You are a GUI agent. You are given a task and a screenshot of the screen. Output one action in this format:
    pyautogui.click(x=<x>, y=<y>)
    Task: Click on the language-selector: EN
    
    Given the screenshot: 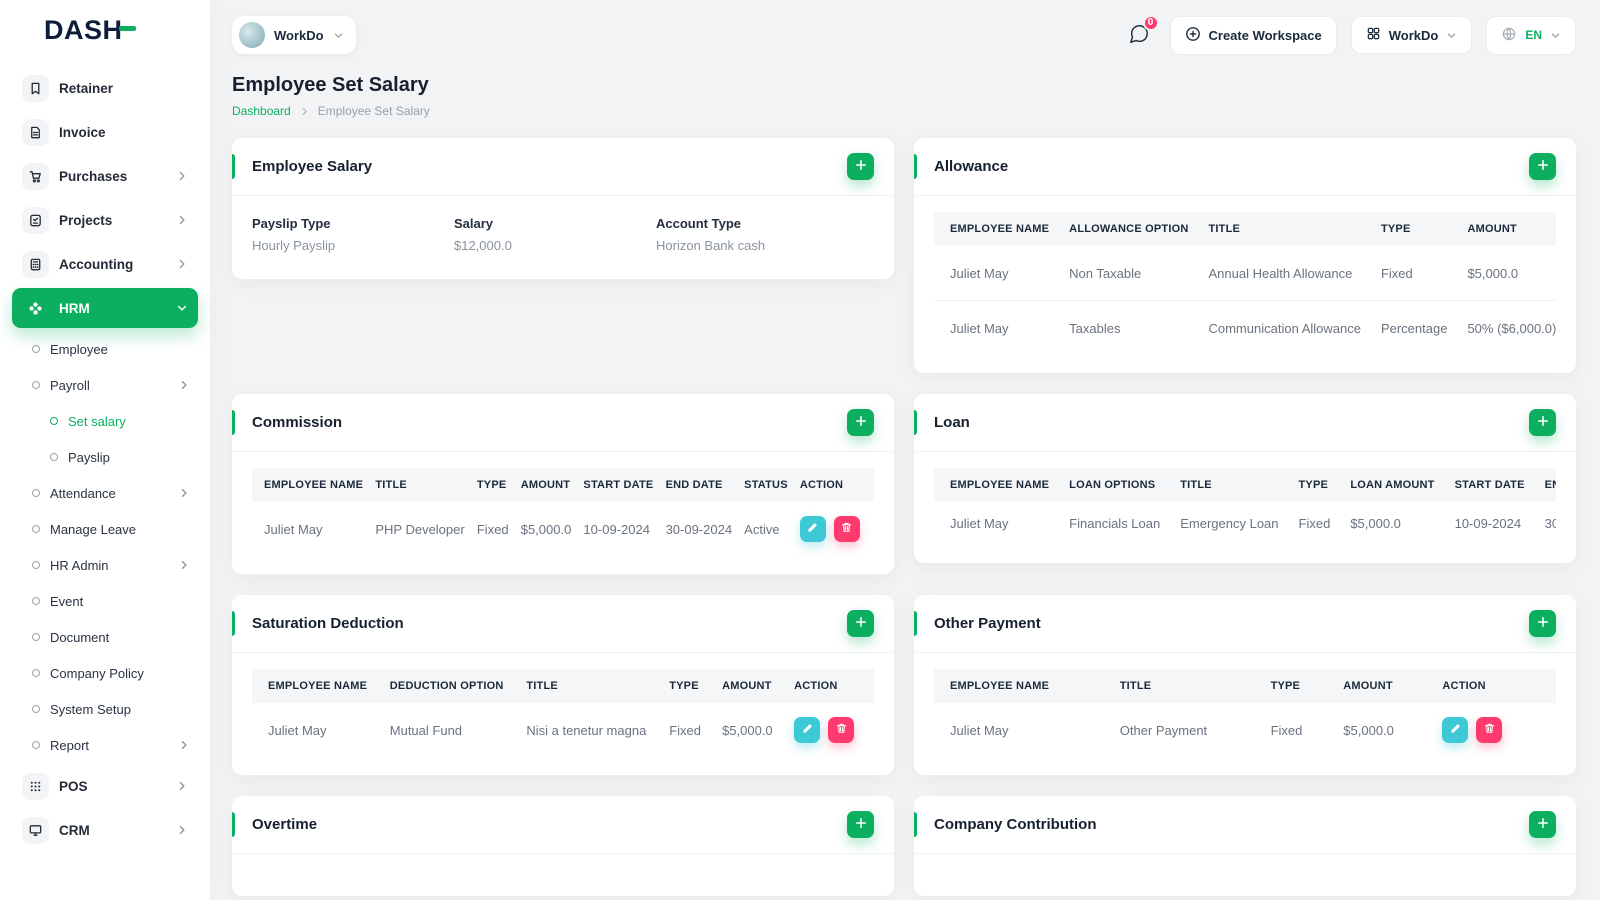 What is the action you would take?
    pyautogui.click(x=1531, y=35)
    